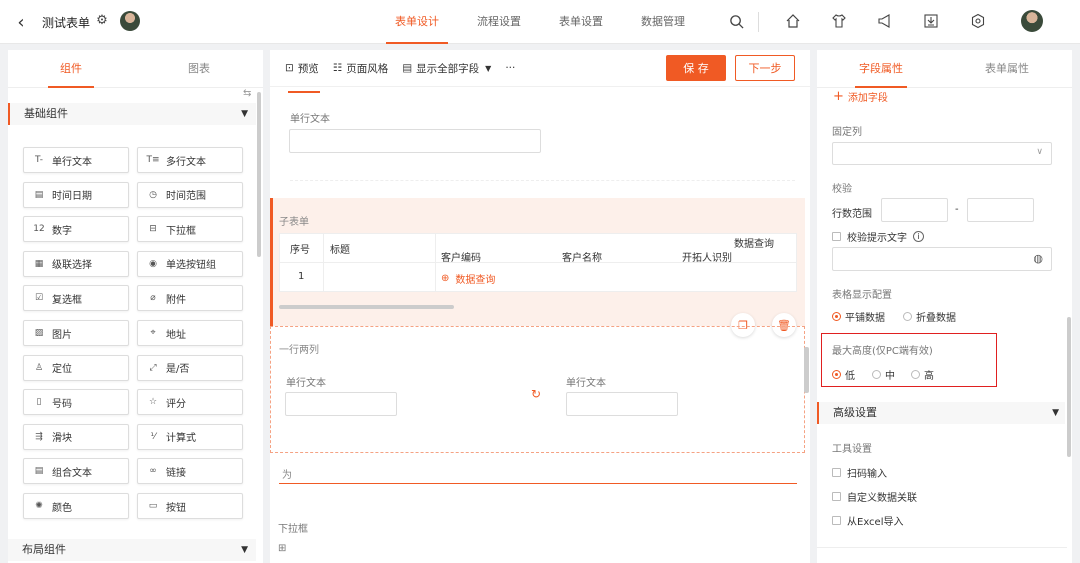  I want to click on table-hscrollbar, so click(366, 307).